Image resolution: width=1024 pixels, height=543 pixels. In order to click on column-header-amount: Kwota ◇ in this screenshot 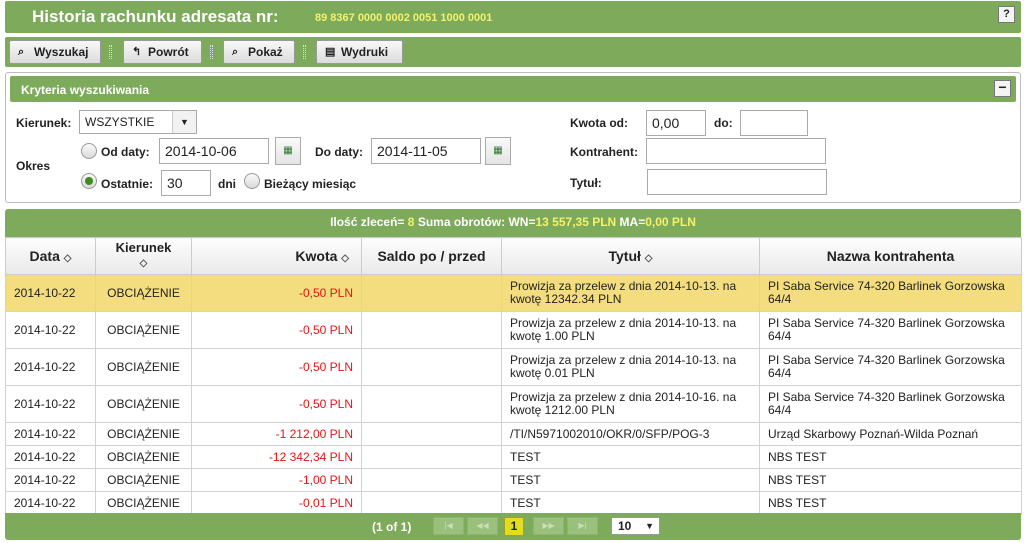, I will do `click(276, 256)`.